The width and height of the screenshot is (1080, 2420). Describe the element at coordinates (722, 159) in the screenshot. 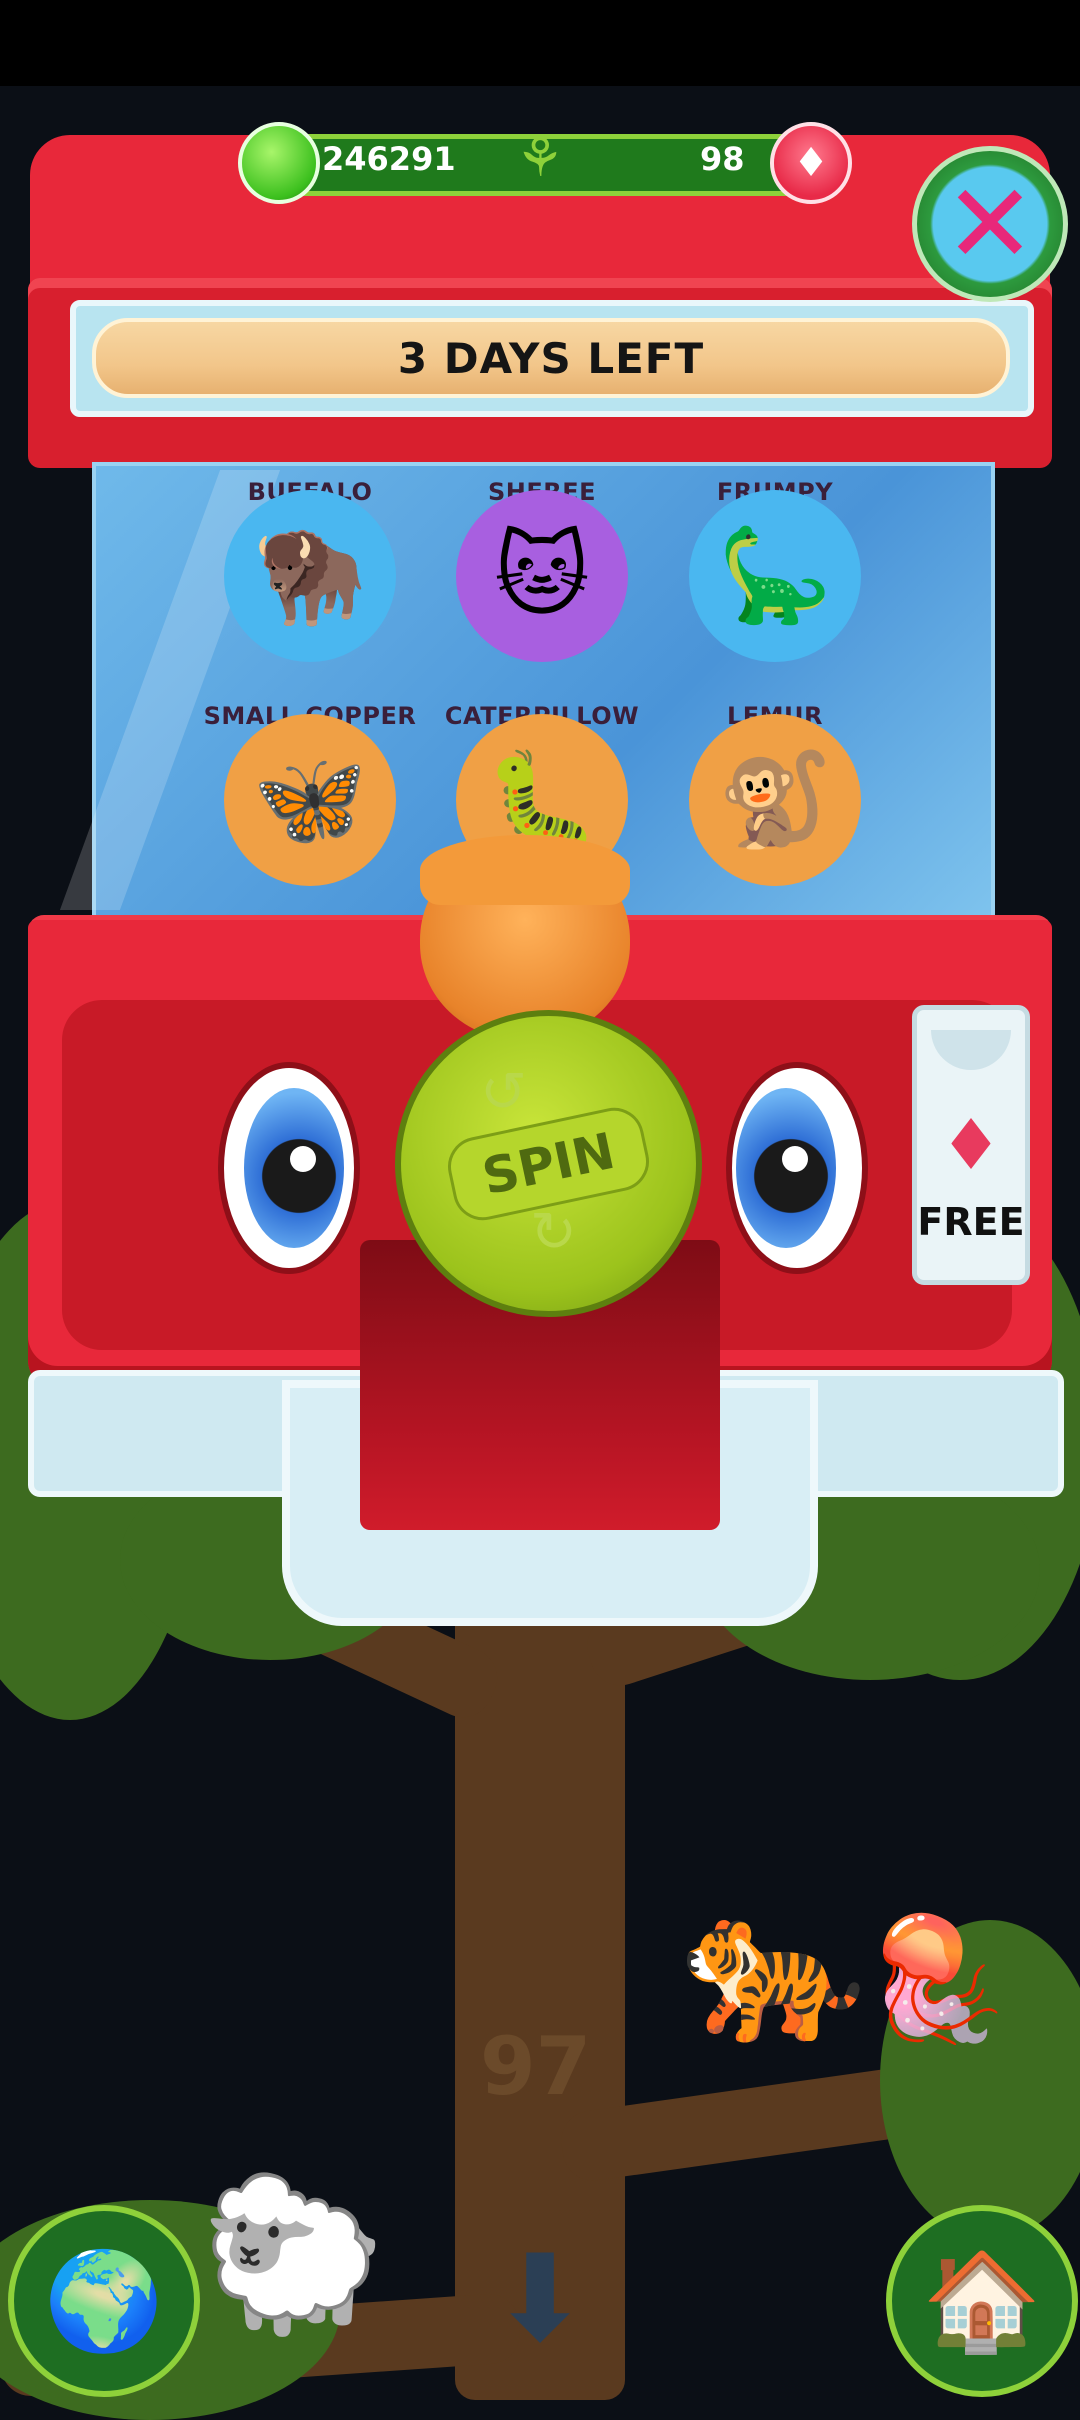

I see `crystal-count: 98` at that location.